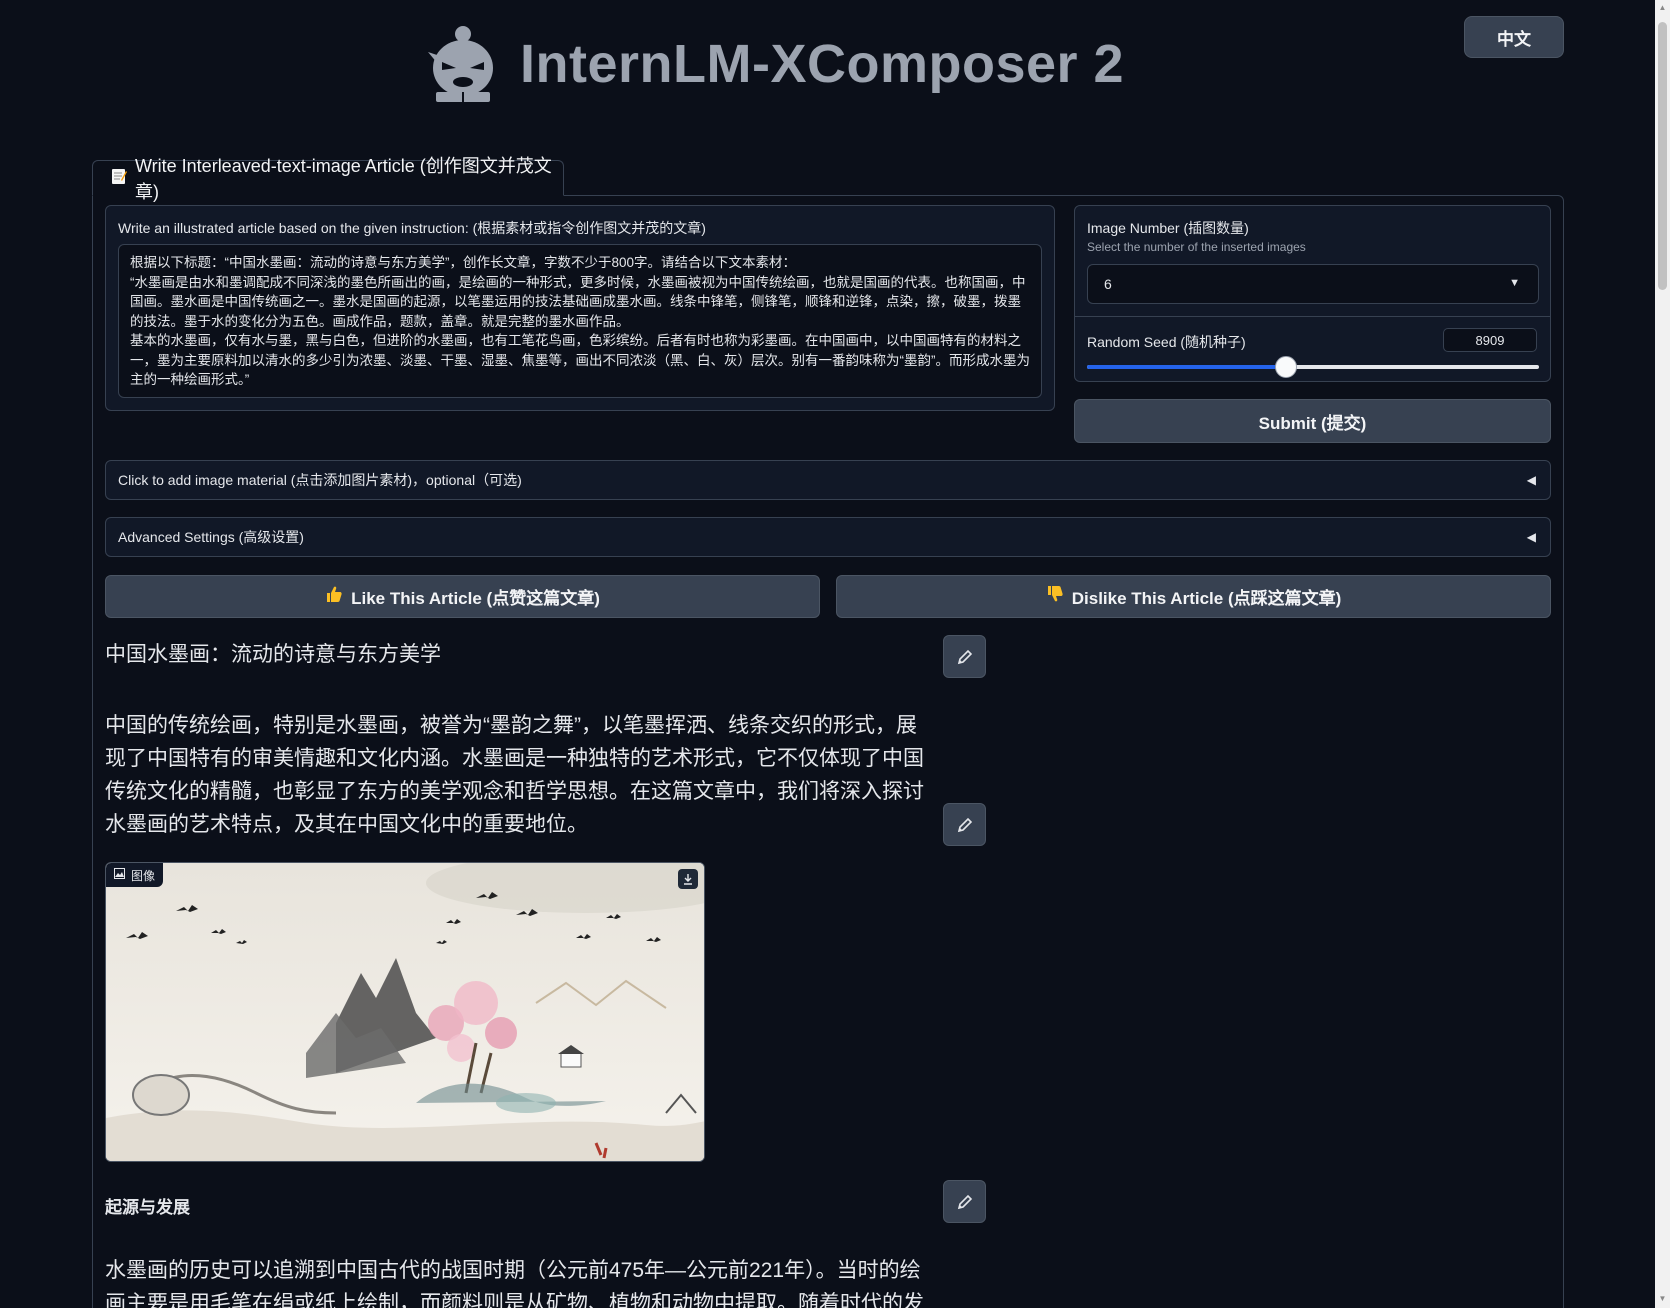  I want to click on settings-divider, so click(1312, 316).